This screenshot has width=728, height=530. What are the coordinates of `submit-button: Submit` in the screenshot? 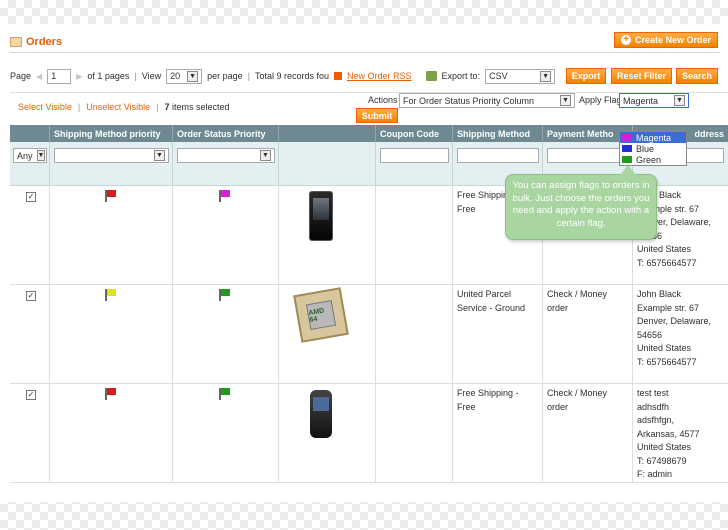 It's located at (377, 115).